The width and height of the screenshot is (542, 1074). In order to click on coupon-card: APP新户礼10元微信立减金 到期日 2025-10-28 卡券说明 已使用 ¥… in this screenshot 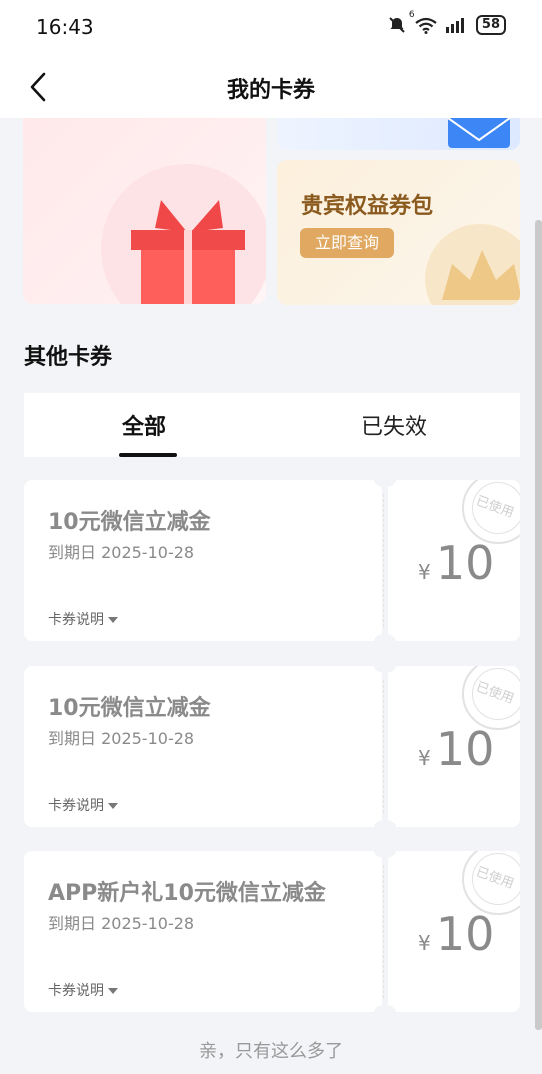, I will do `click(272, 931)`.